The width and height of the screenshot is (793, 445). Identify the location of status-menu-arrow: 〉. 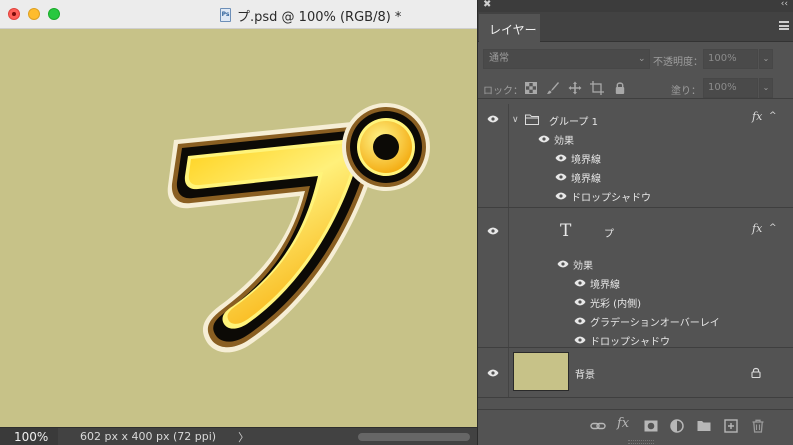
(243, 437).